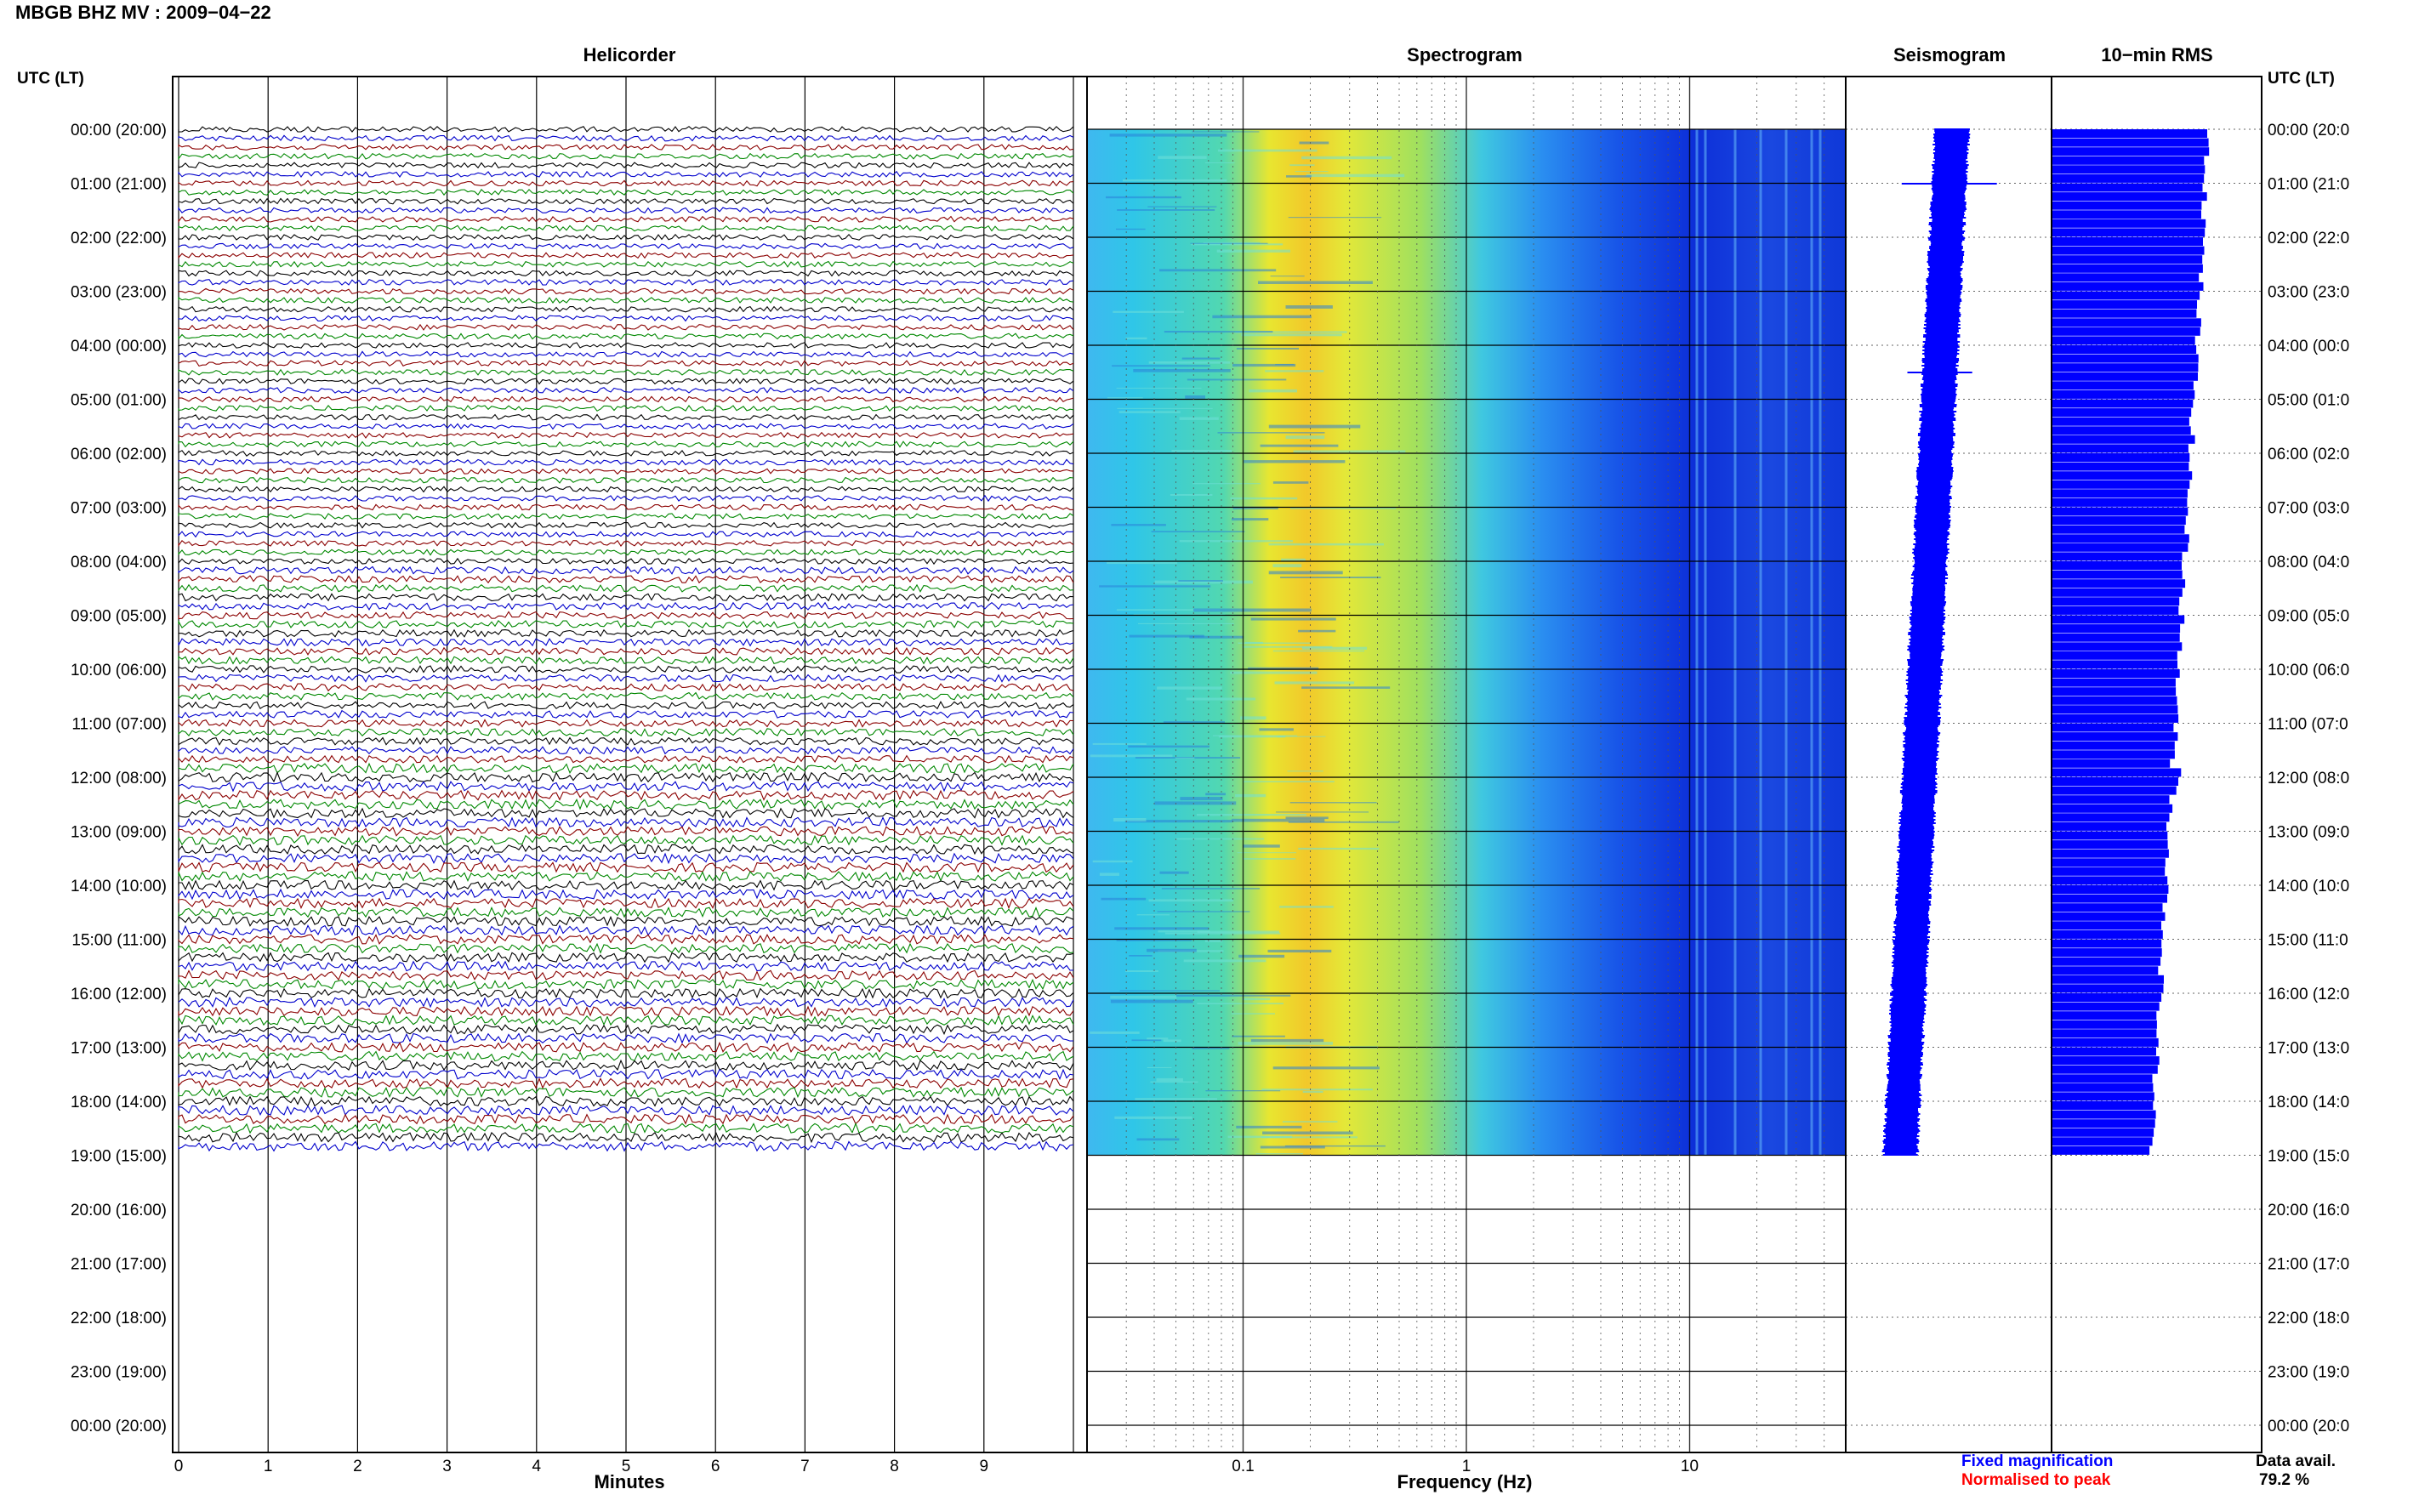 The image size is (2419, 1512). What do you see at coordinates (805, 1466) in the screenshot?
I see `minute-tick-label: 7` at bounding box center [805, 1466].